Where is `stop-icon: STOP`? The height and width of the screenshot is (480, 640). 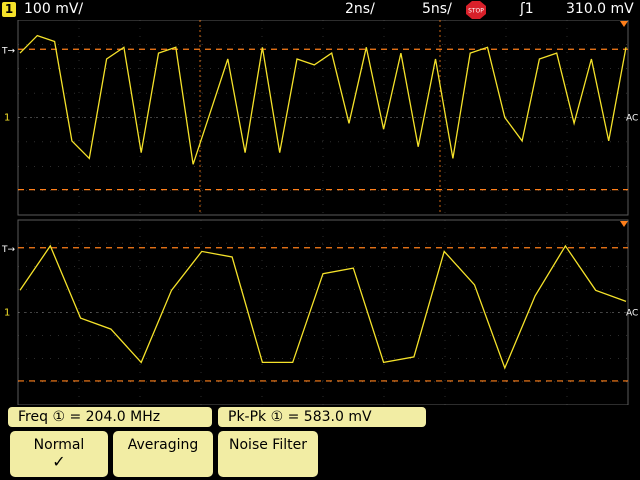 stop-icon: STOP is located at coordinates (476, 10).